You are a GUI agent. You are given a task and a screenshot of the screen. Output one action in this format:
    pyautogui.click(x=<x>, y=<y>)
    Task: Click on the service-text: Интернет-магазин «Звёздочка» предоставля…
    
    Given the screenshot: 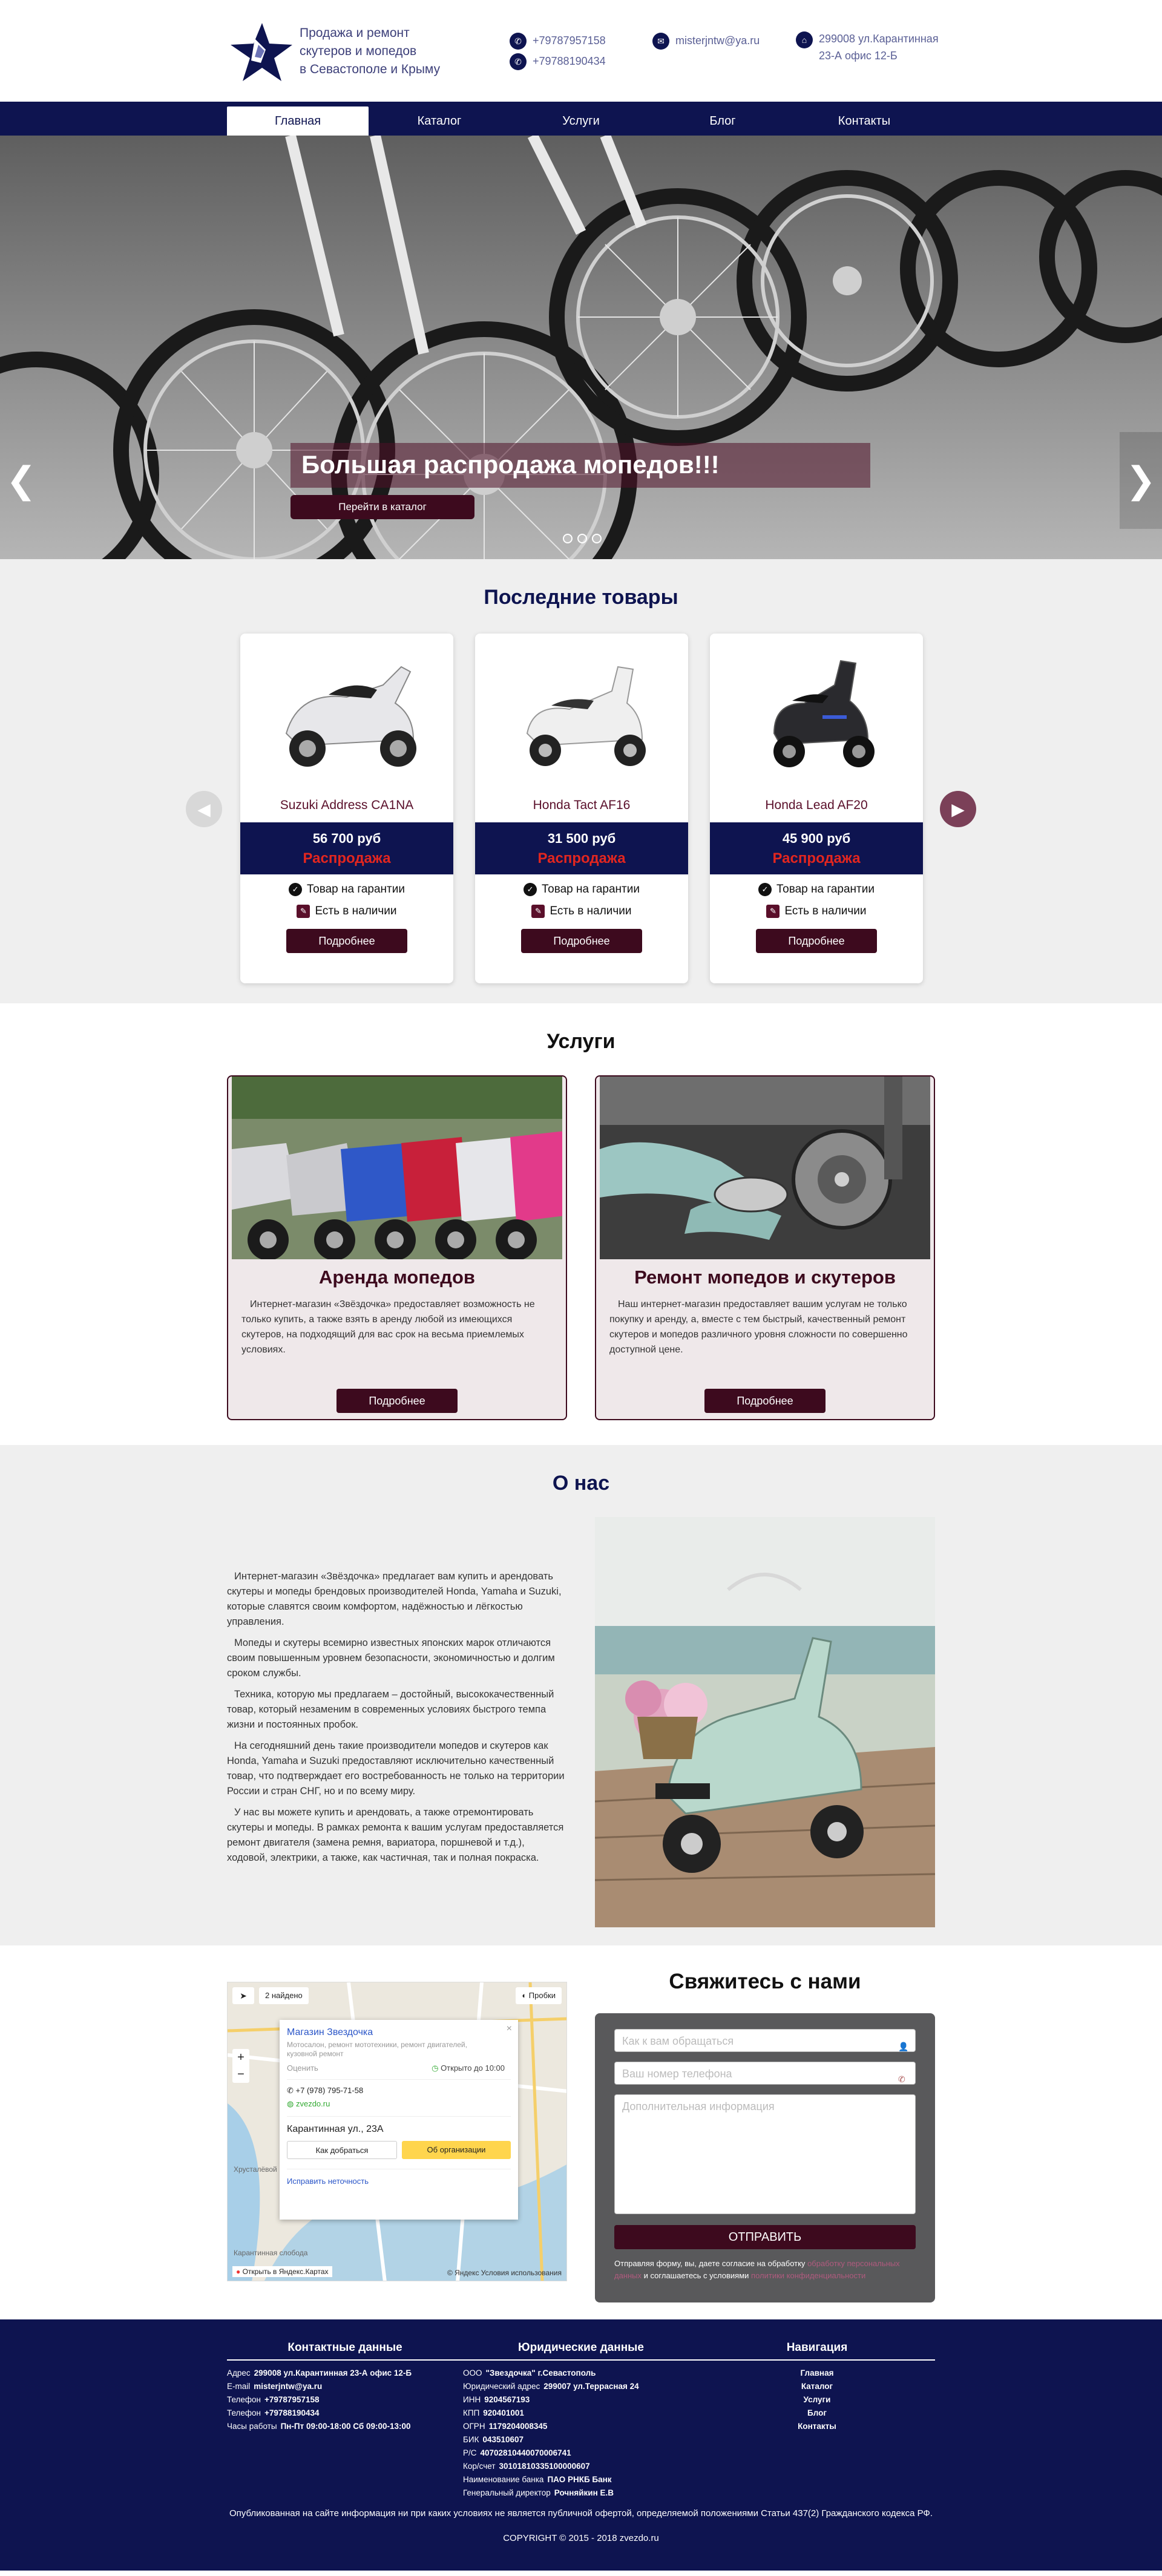 What is the action you would take?
    pyautogui.click(x=388, y=1327)
    